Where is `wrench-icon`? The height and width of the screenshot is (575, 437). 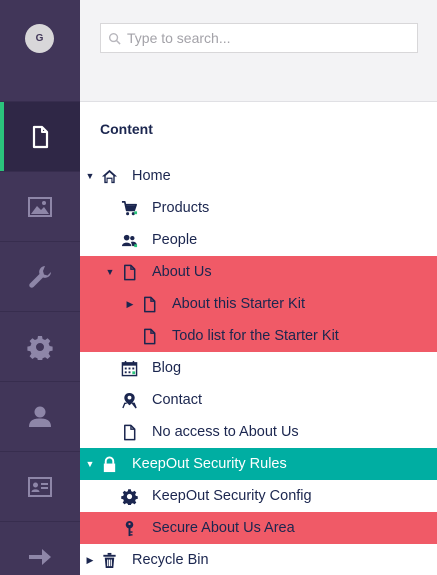
wrench-icon is located at coordinates (40, 276).